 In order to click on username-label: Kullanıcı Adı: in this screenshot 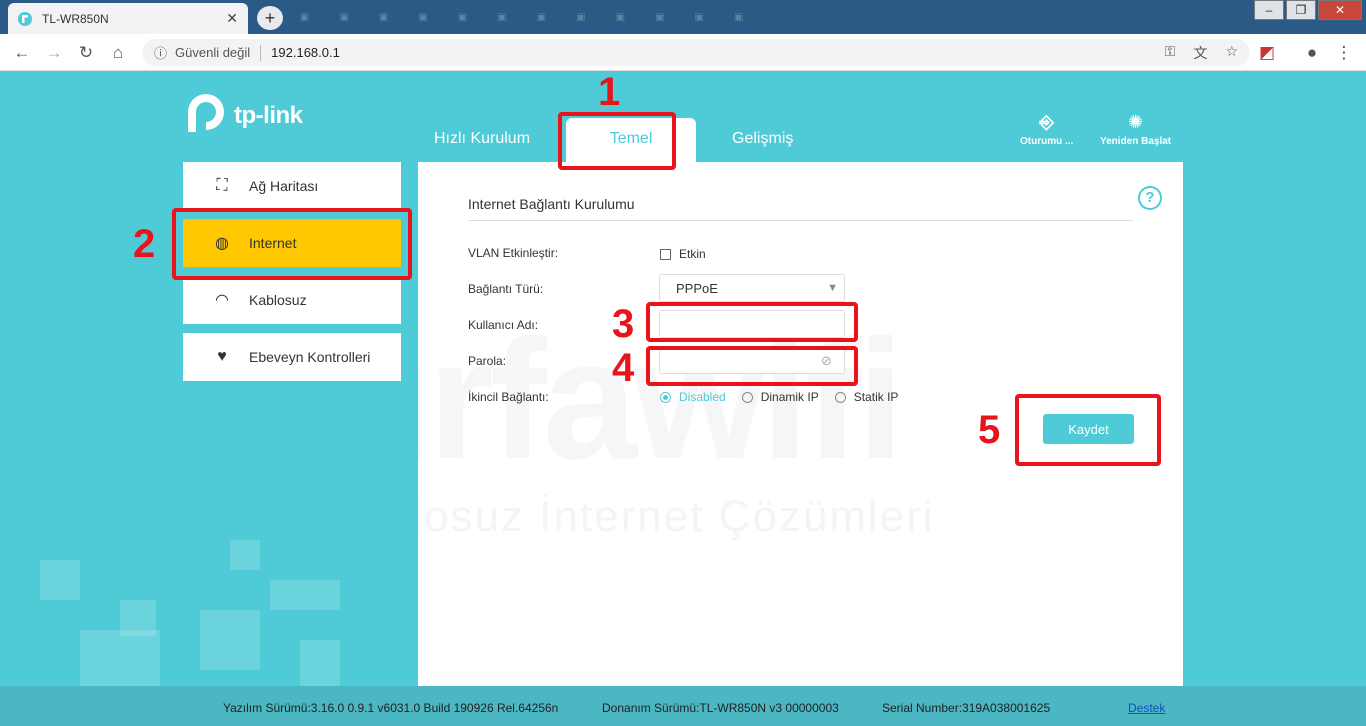, I will do `click(503, 325)`.